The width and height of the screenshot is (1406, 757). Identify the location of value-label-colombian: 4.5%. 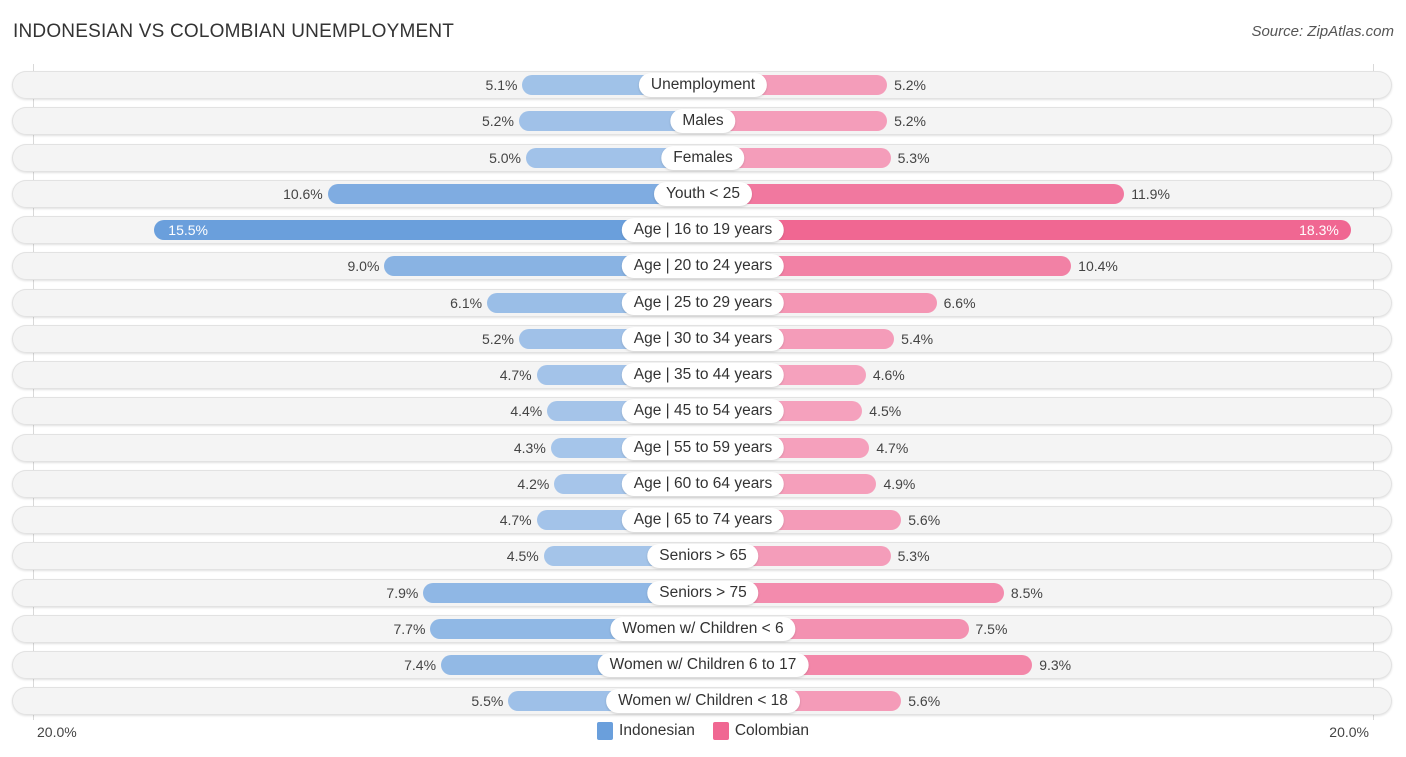
(885, 411).